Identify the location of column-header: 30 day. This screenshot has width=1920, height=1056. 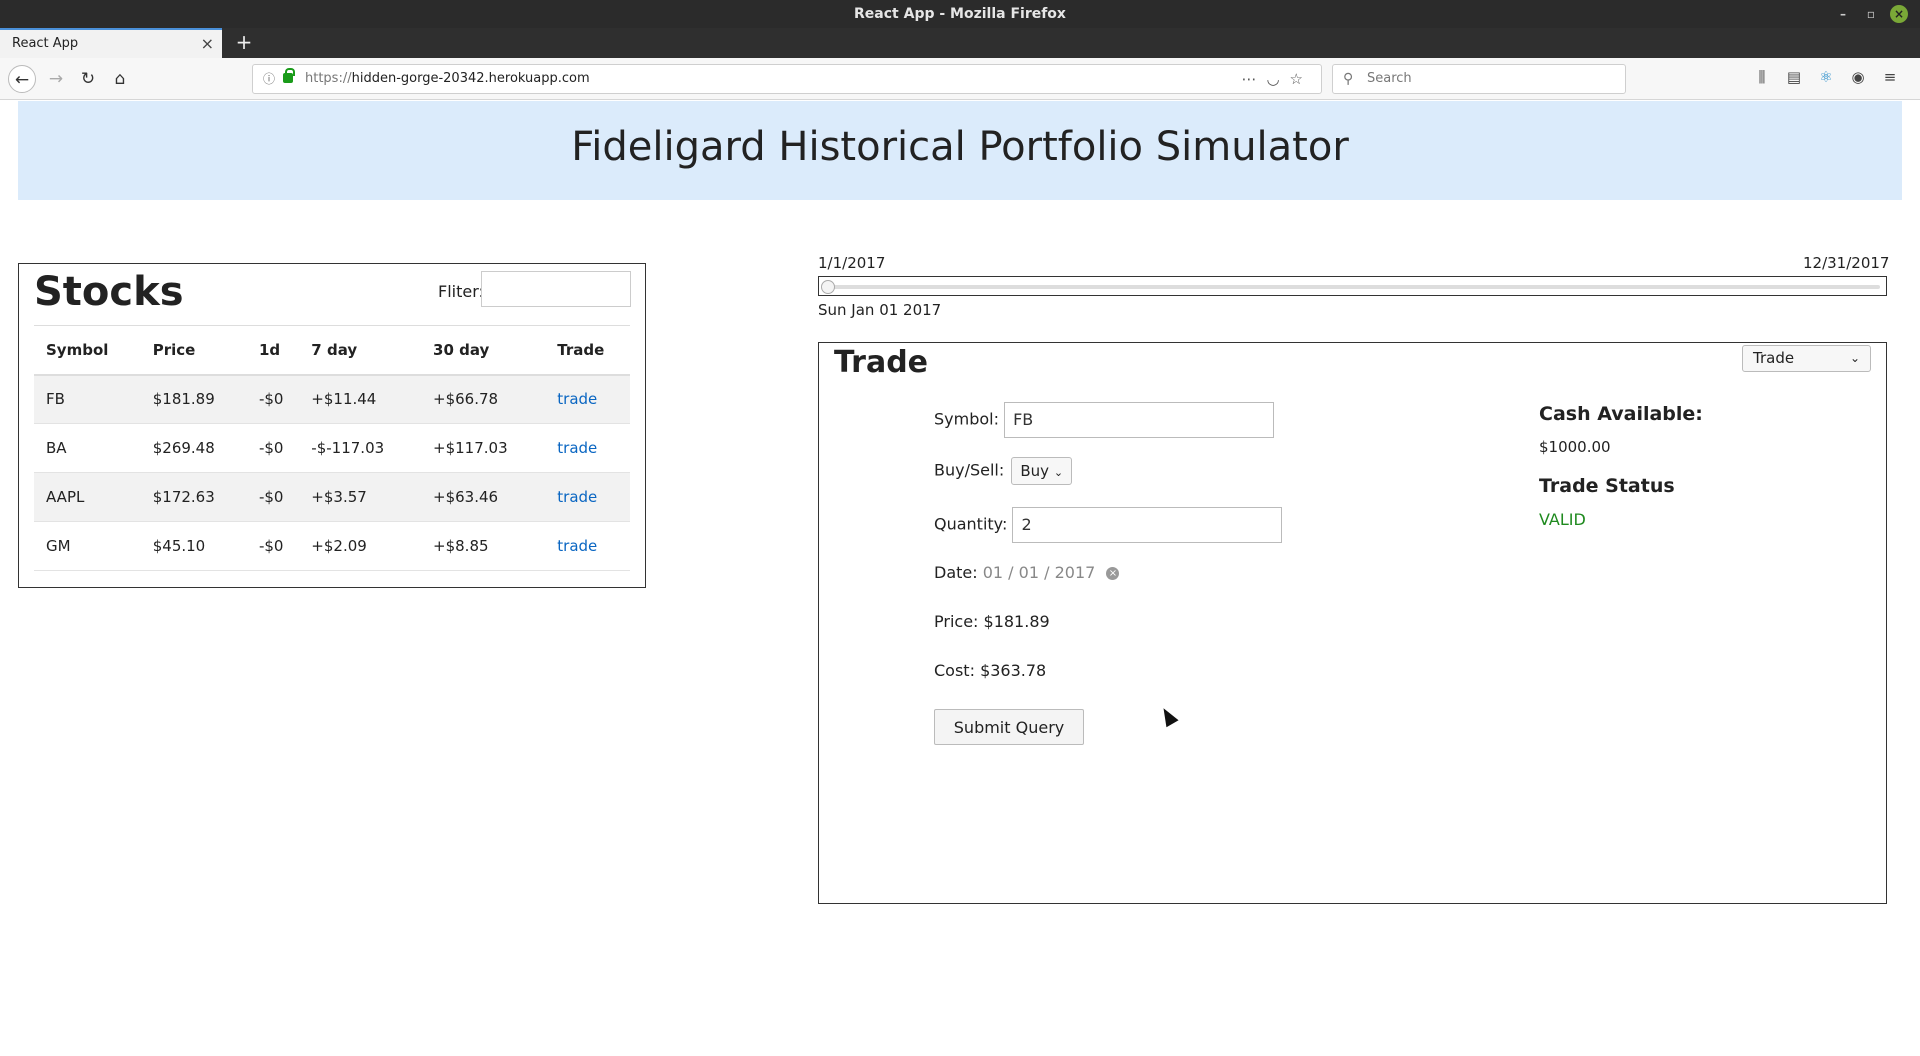
(483, 350).